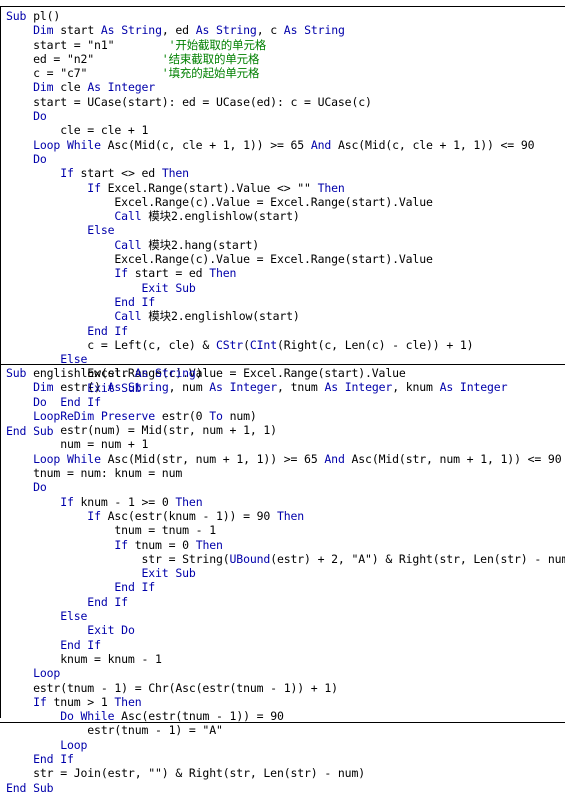 The width and height of the screenshot is (565, 795). Describe the element at coordinates (210, 73) in the screenshot. I see `code-token-cmt: '填充的起始单元格` at that location.